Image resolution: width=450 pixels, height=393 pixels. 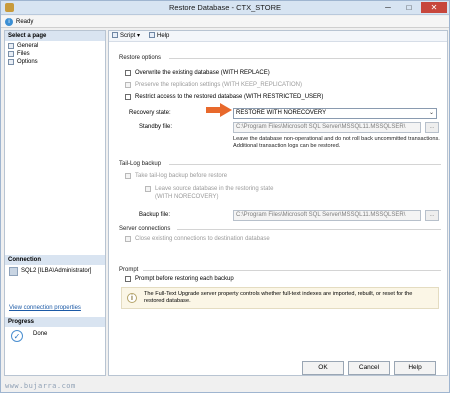 What do you see at coordinates (55, 322) in the screenshot?
I see `progress-header: Progress` at bounding box center [55, 322].